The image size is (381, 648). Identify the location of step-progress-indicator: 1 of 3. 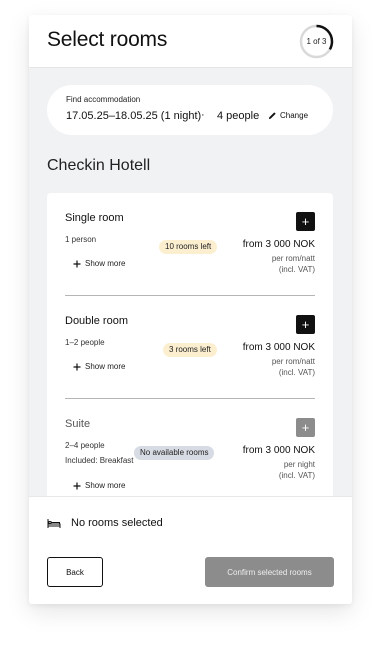
(316, 41).